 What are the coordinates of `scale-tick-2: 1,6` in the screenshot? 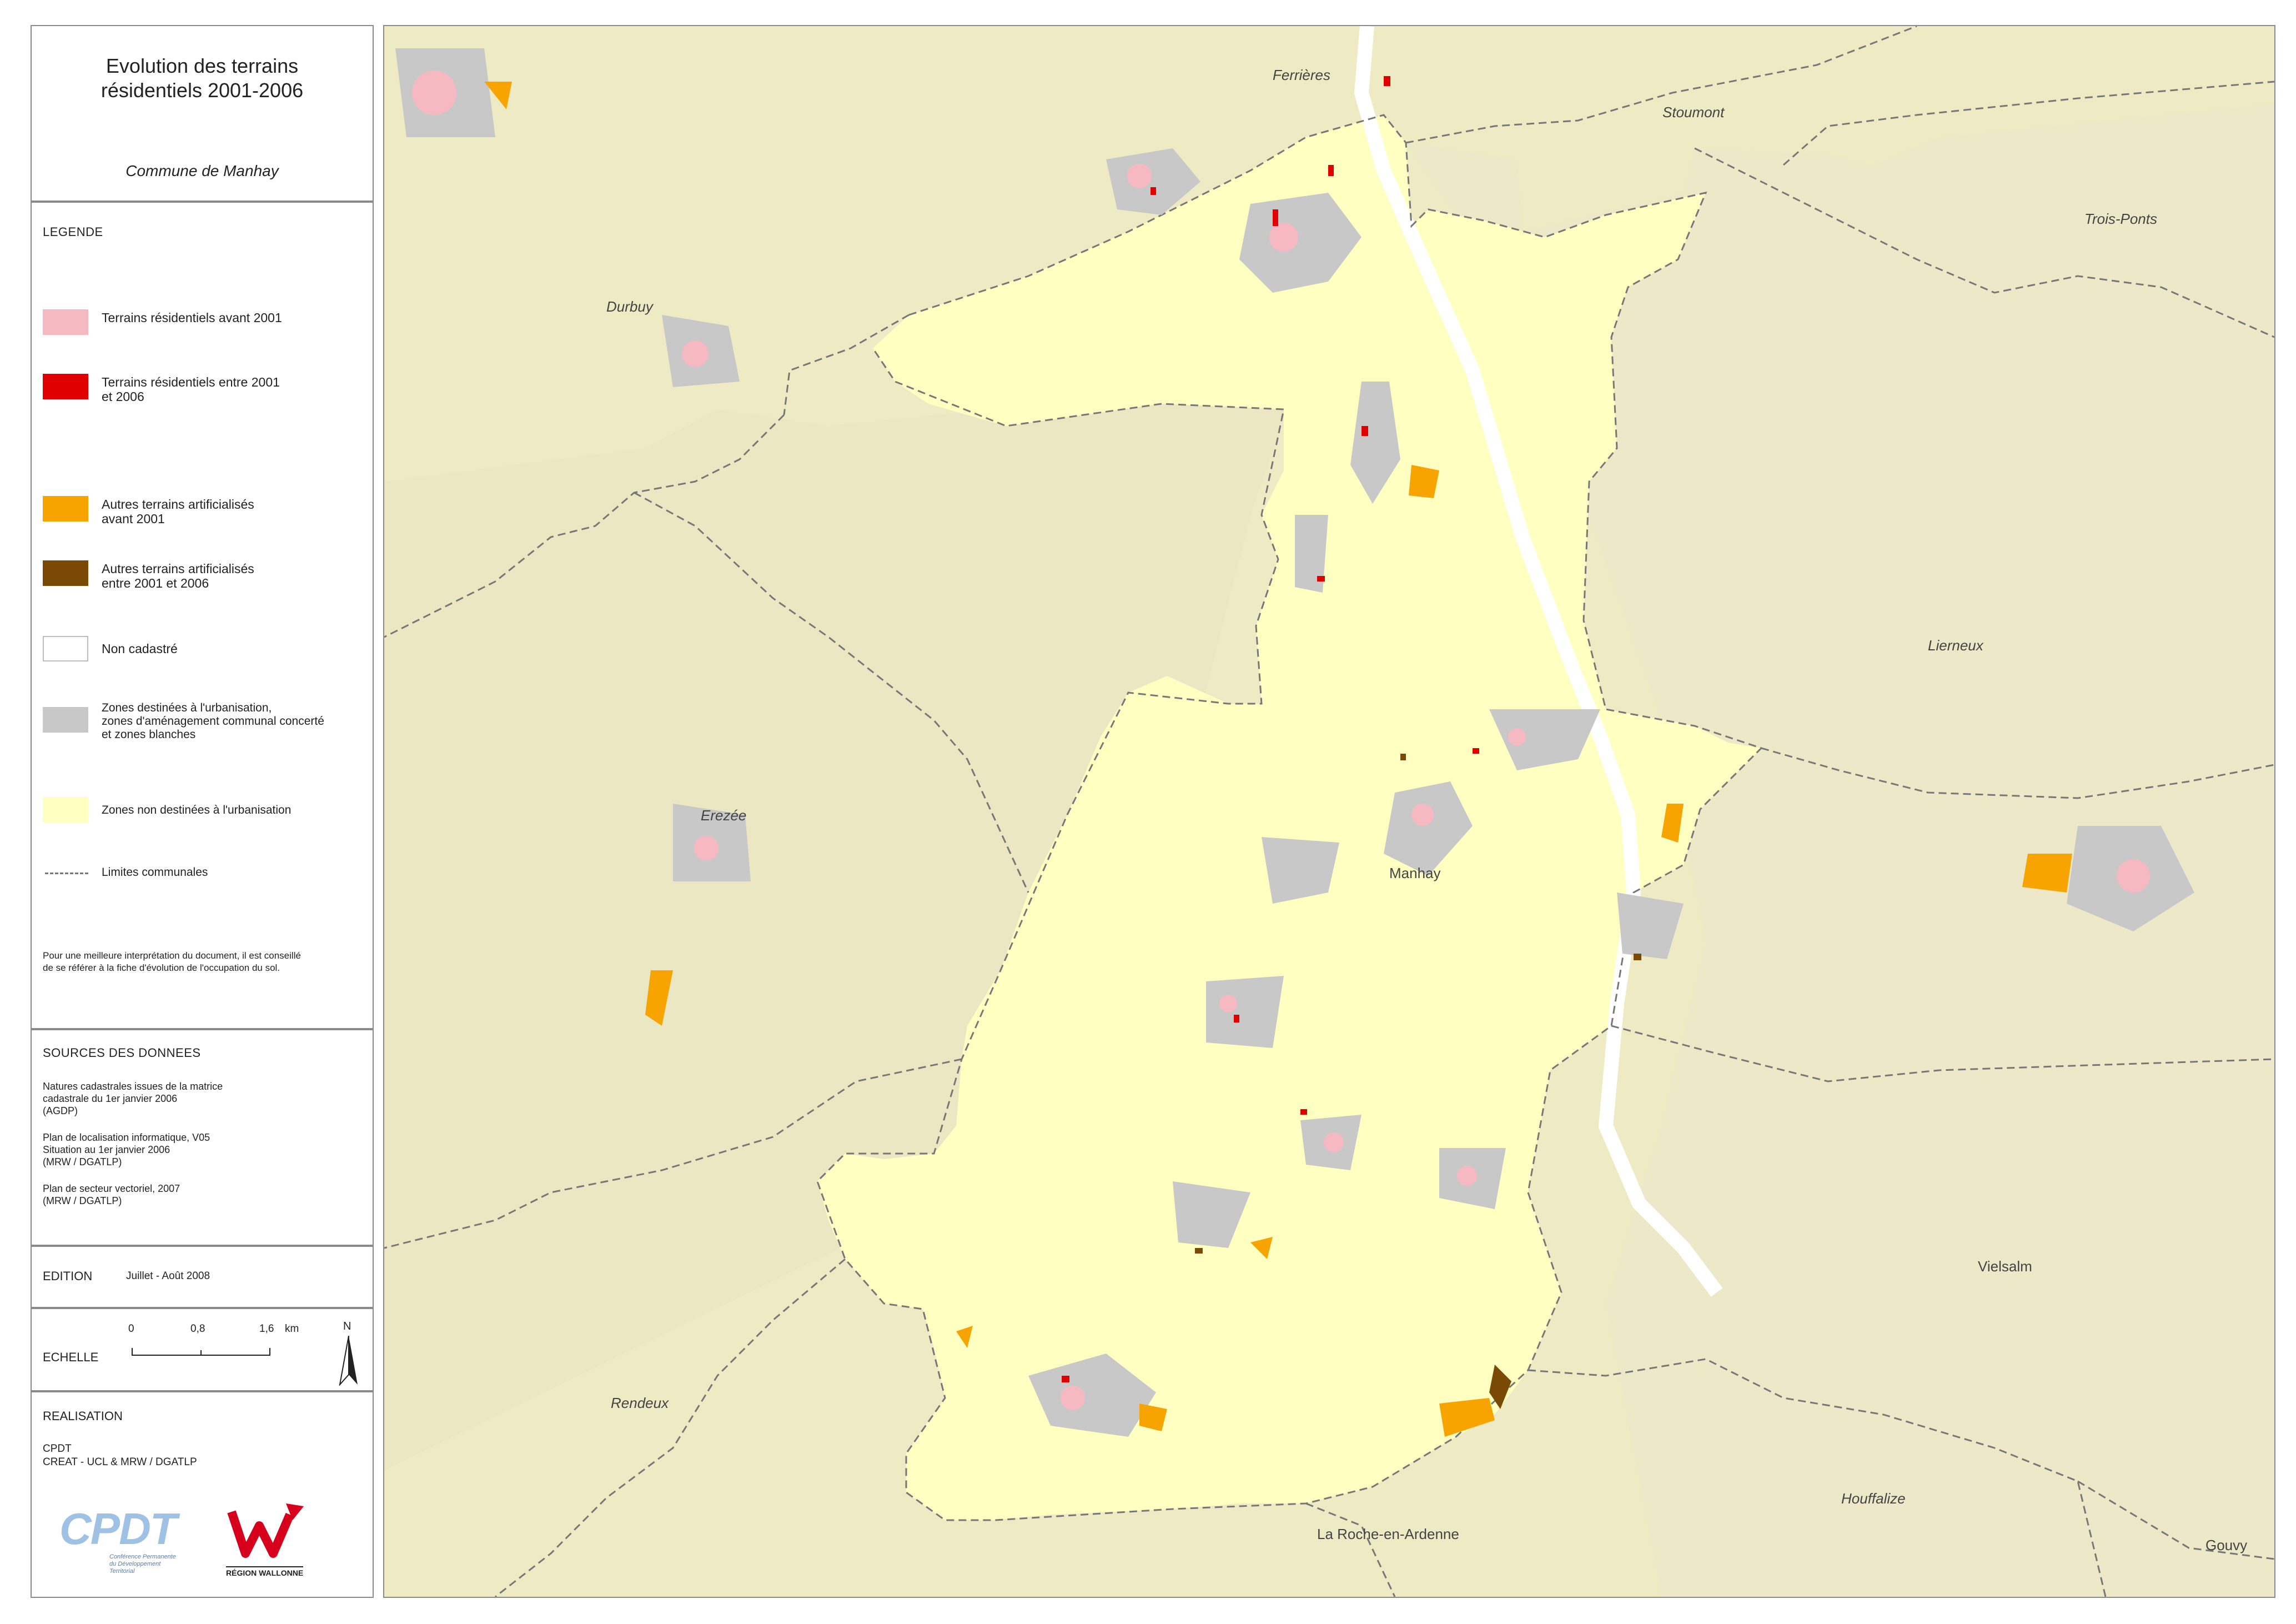 It's located at (266, 1329).